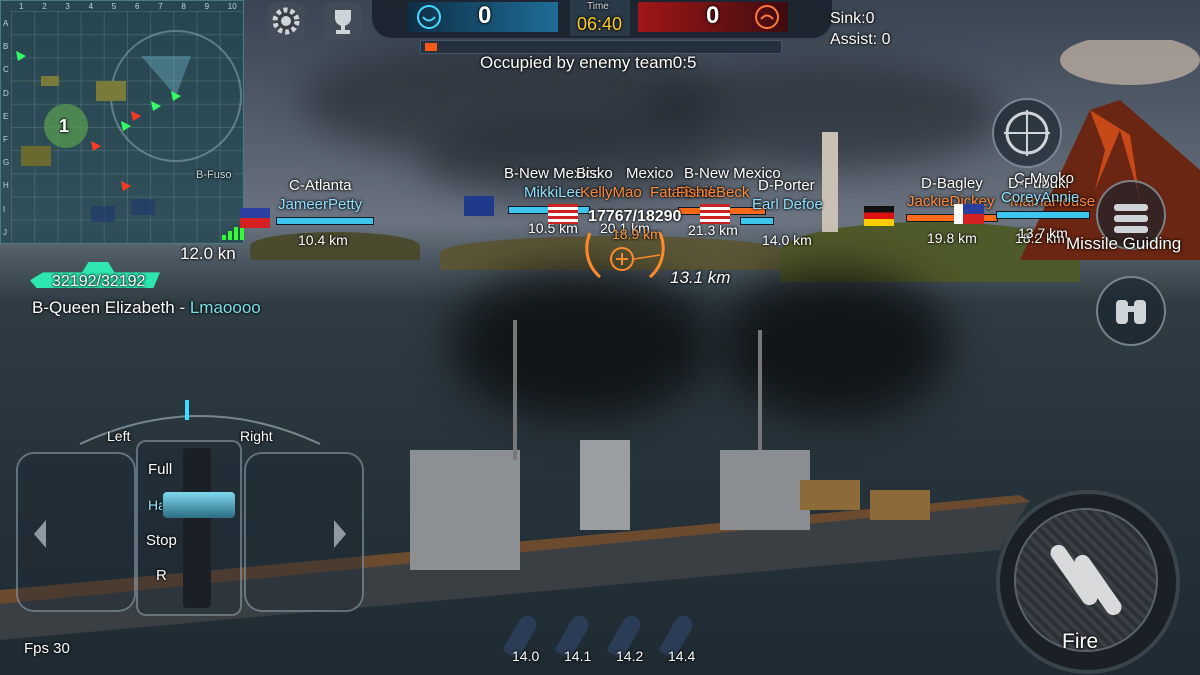 This screenshot has height=675, width=1200. I want to click on steer-left-button, so click(76, 532).